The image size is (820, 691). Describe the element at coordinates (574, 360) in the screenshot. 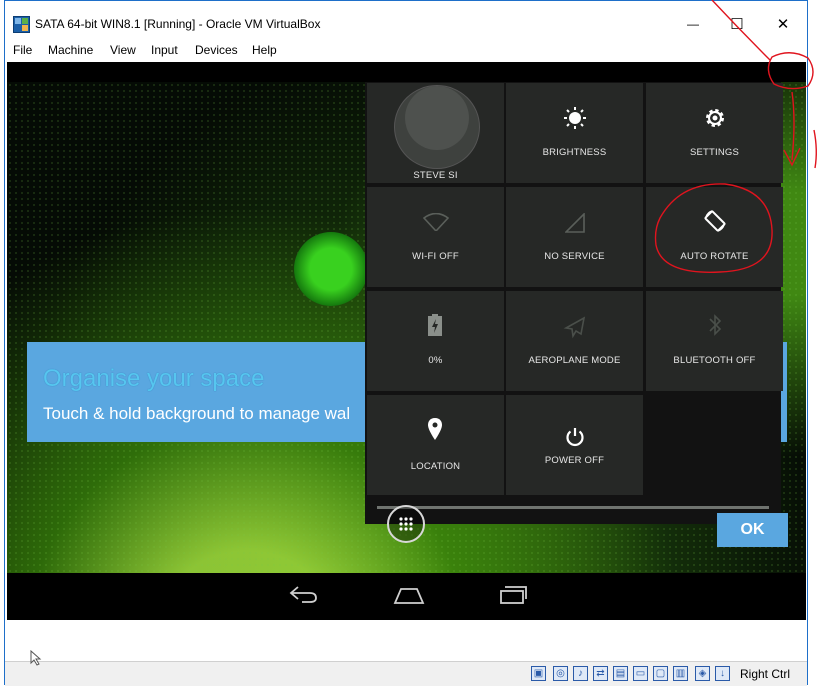

I see `aeroplane-label: AEROPLANE MODE` at that location.